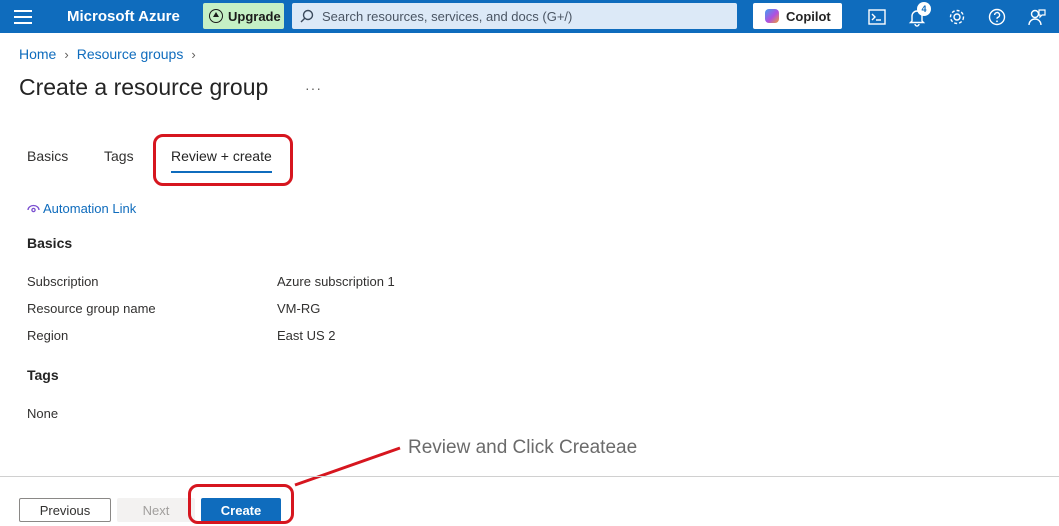 The height and width of the screenshot is (526, 1059). What do you see at coordinates (50, 243) in the screenshot?
I see `basics-heading: Basics` at bounding box center [50, 243].